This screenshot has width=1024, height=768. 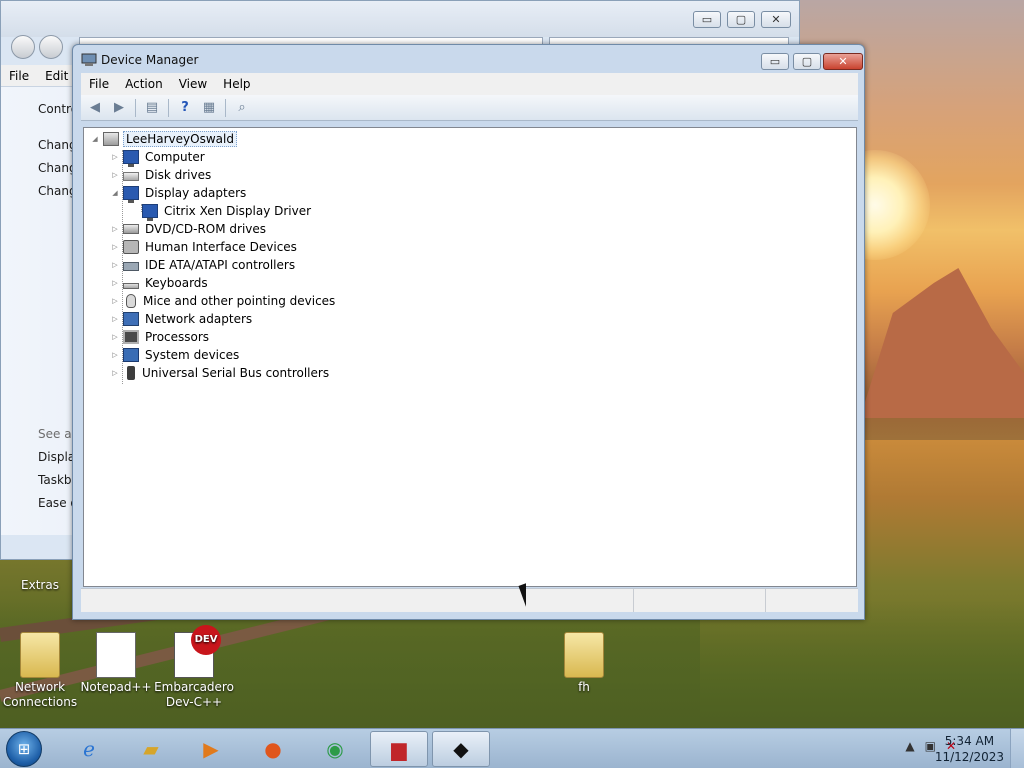 What do you see at coordinates (196, 193) in the screenshot?
I see `tree-node-label: Display adapters` at bounding box center [196, 193].